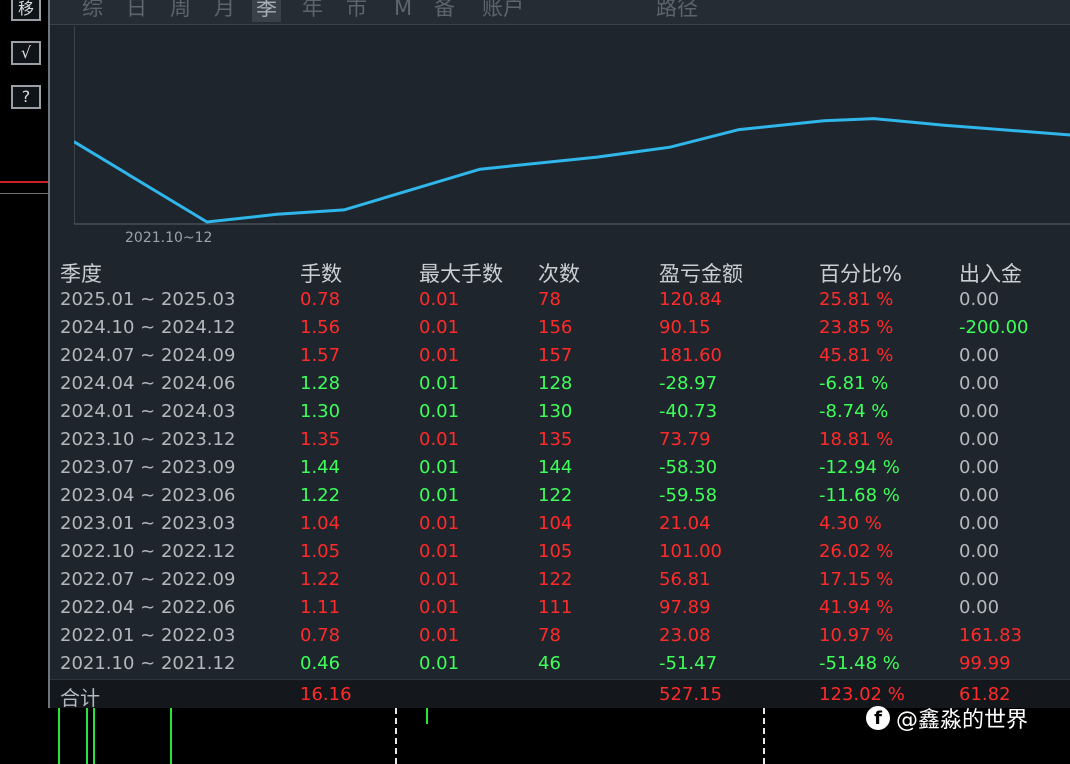 The height and width of the screenshot is (764, 1070). What do you see at coordinates (856, 299) in the screenshot?
I see `cell-pct: 25.81 %` at bounding box center [856, 299].